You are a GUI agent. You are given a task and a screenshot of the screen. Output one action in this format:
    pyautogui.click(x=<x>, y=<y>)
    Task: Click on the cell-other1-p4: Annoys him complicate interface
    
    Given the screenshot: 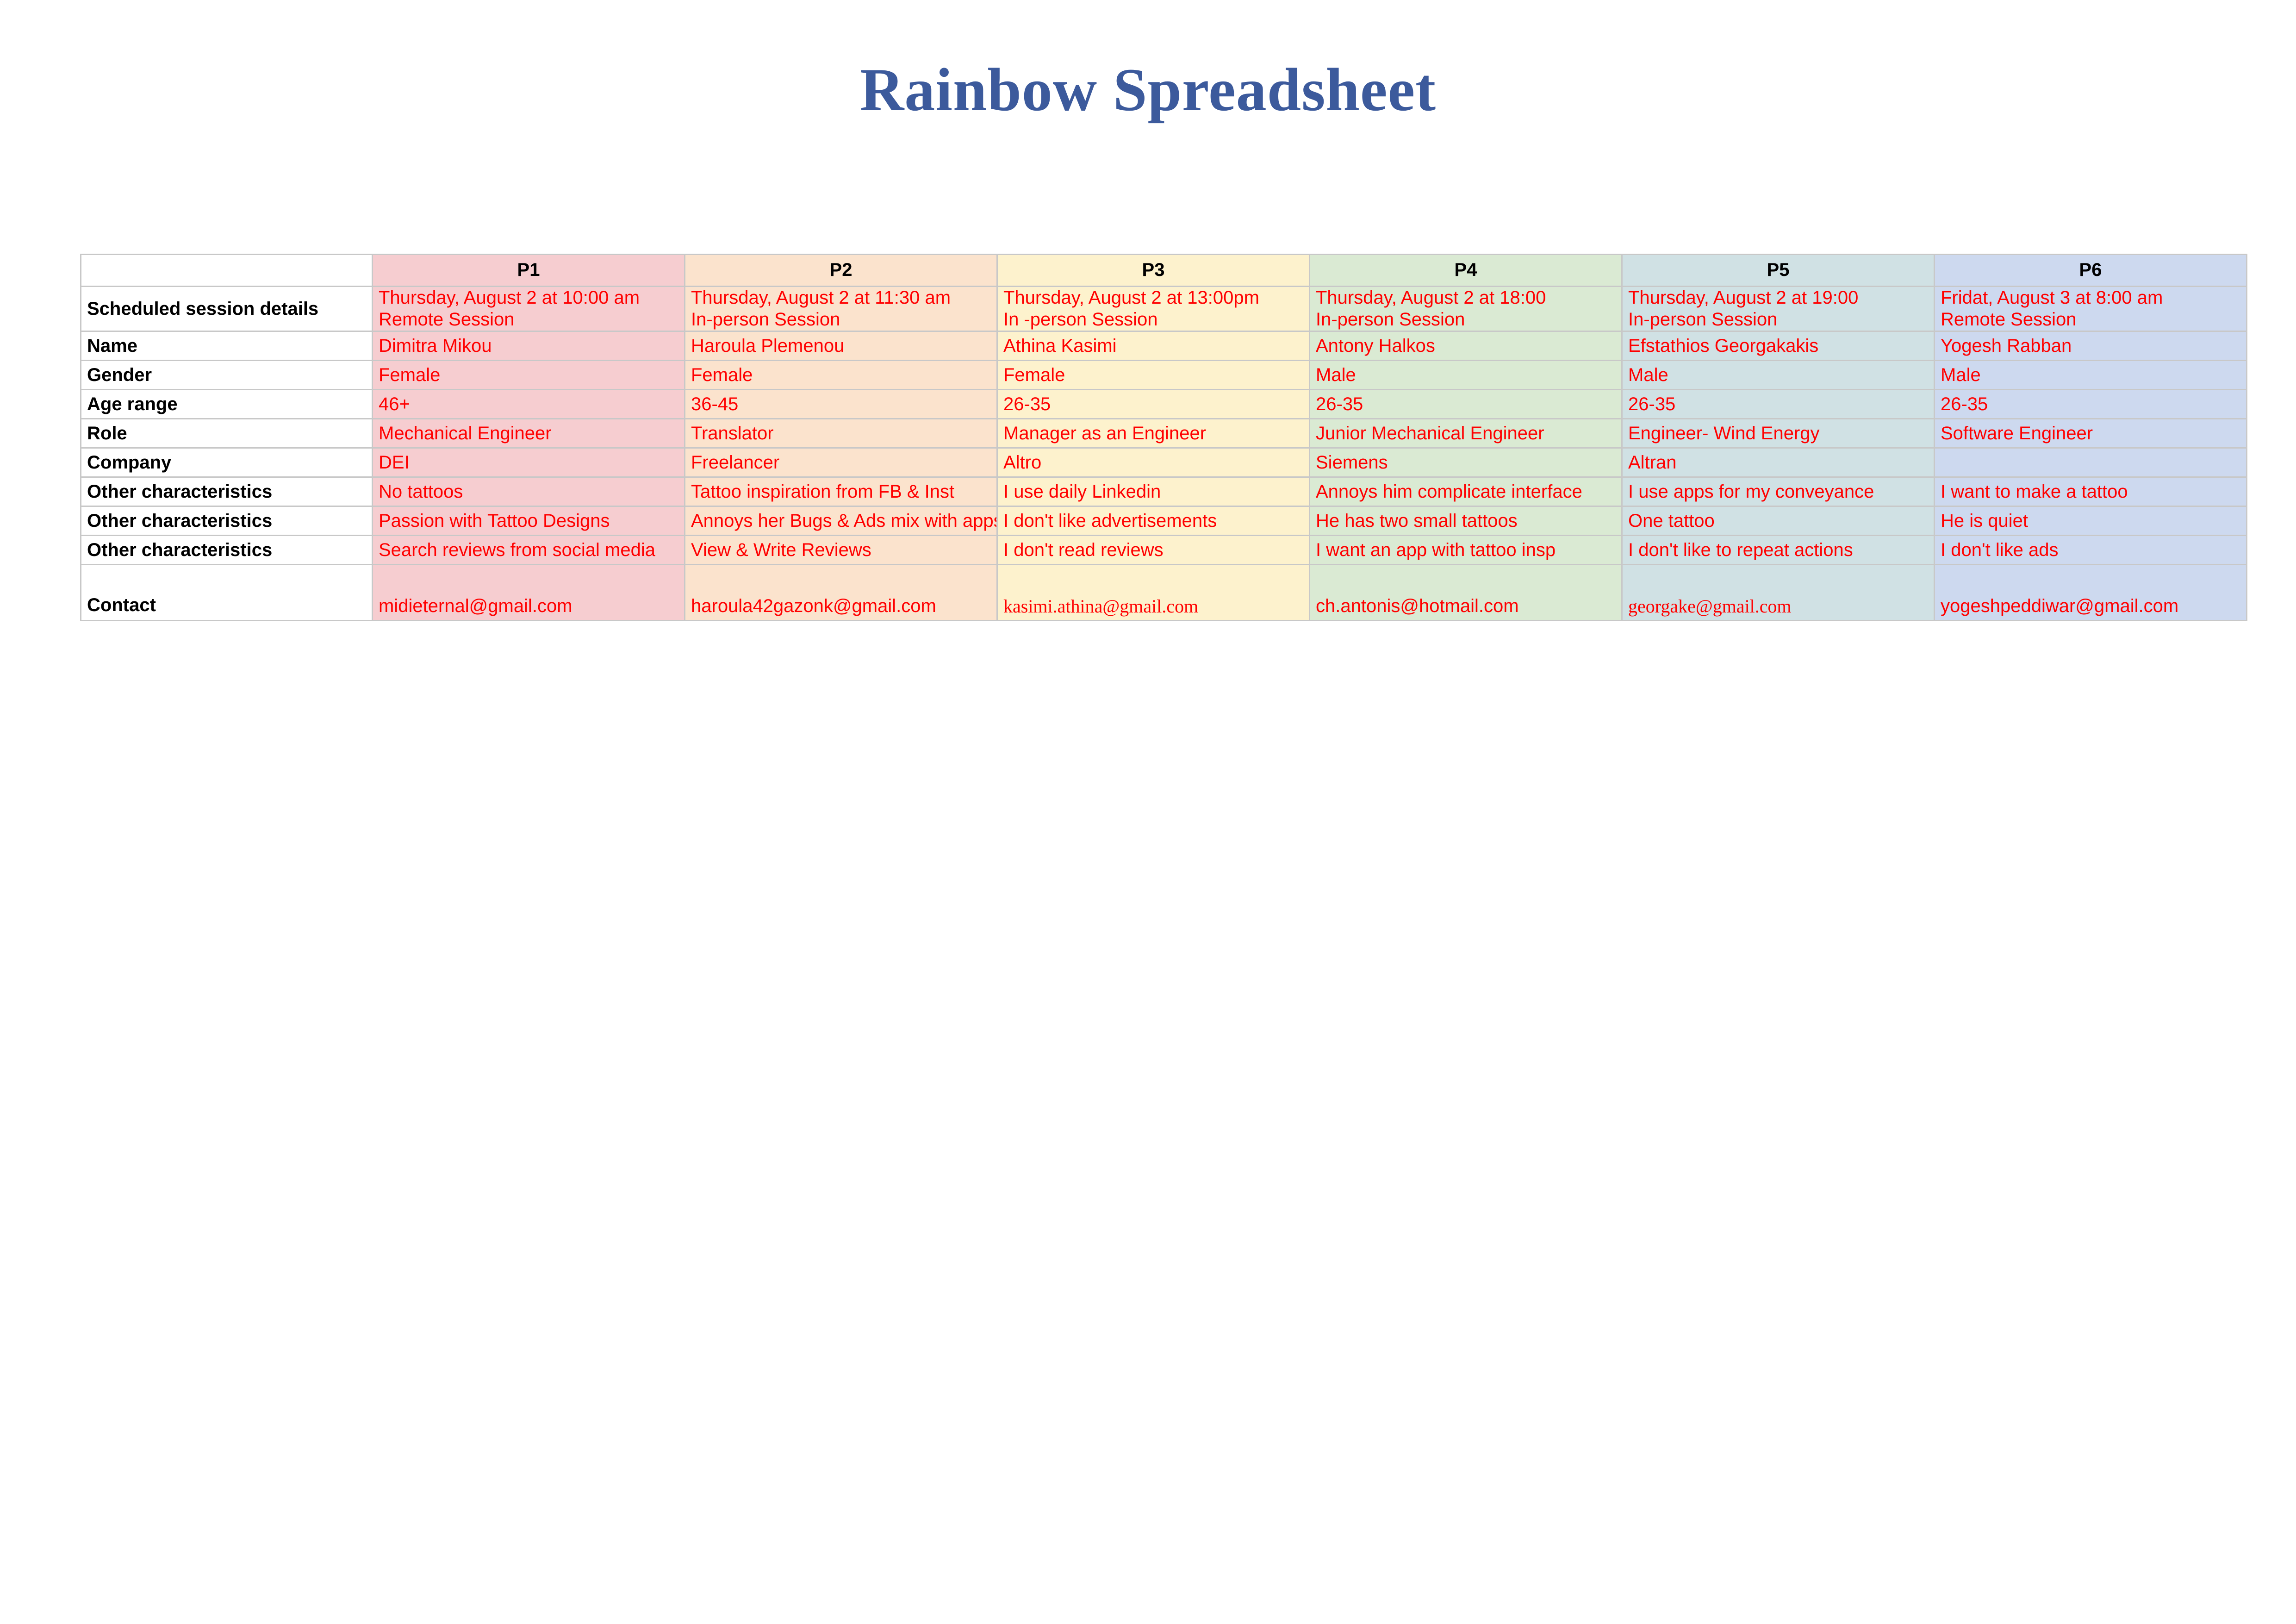 What is the action you would take?
    pyautogui.click(x=1466, y=491)
    